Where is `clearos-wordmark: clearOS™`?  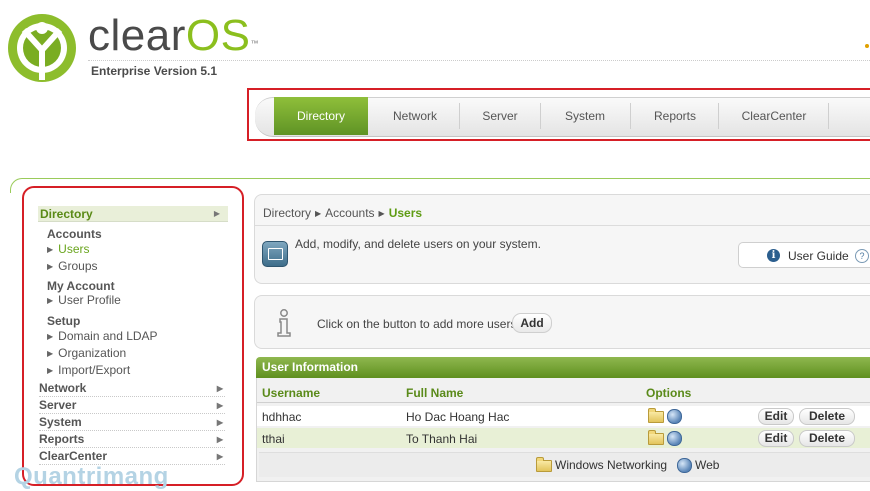 clearos-wordmark: clearOS™ is located at coordinates (173, 35).